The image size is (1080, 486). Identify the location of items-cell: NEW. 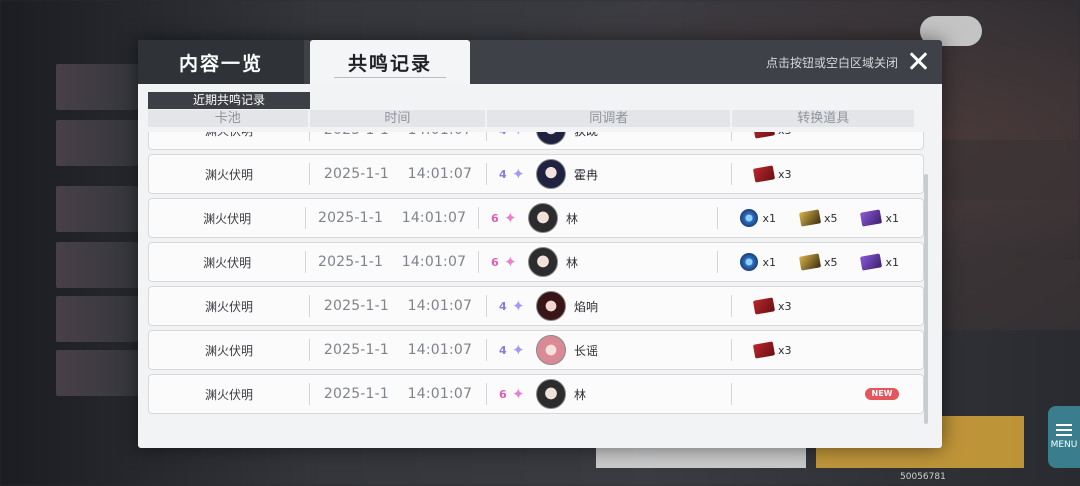
(827, 394).